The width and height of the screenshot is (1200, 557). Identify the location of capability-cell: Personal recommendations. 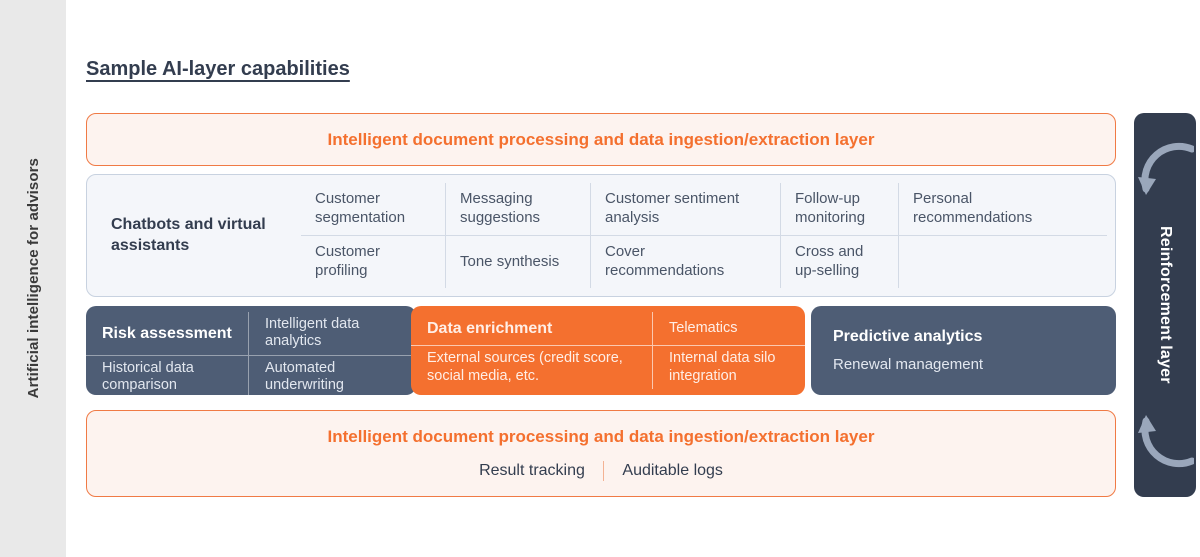
(1003, 209).